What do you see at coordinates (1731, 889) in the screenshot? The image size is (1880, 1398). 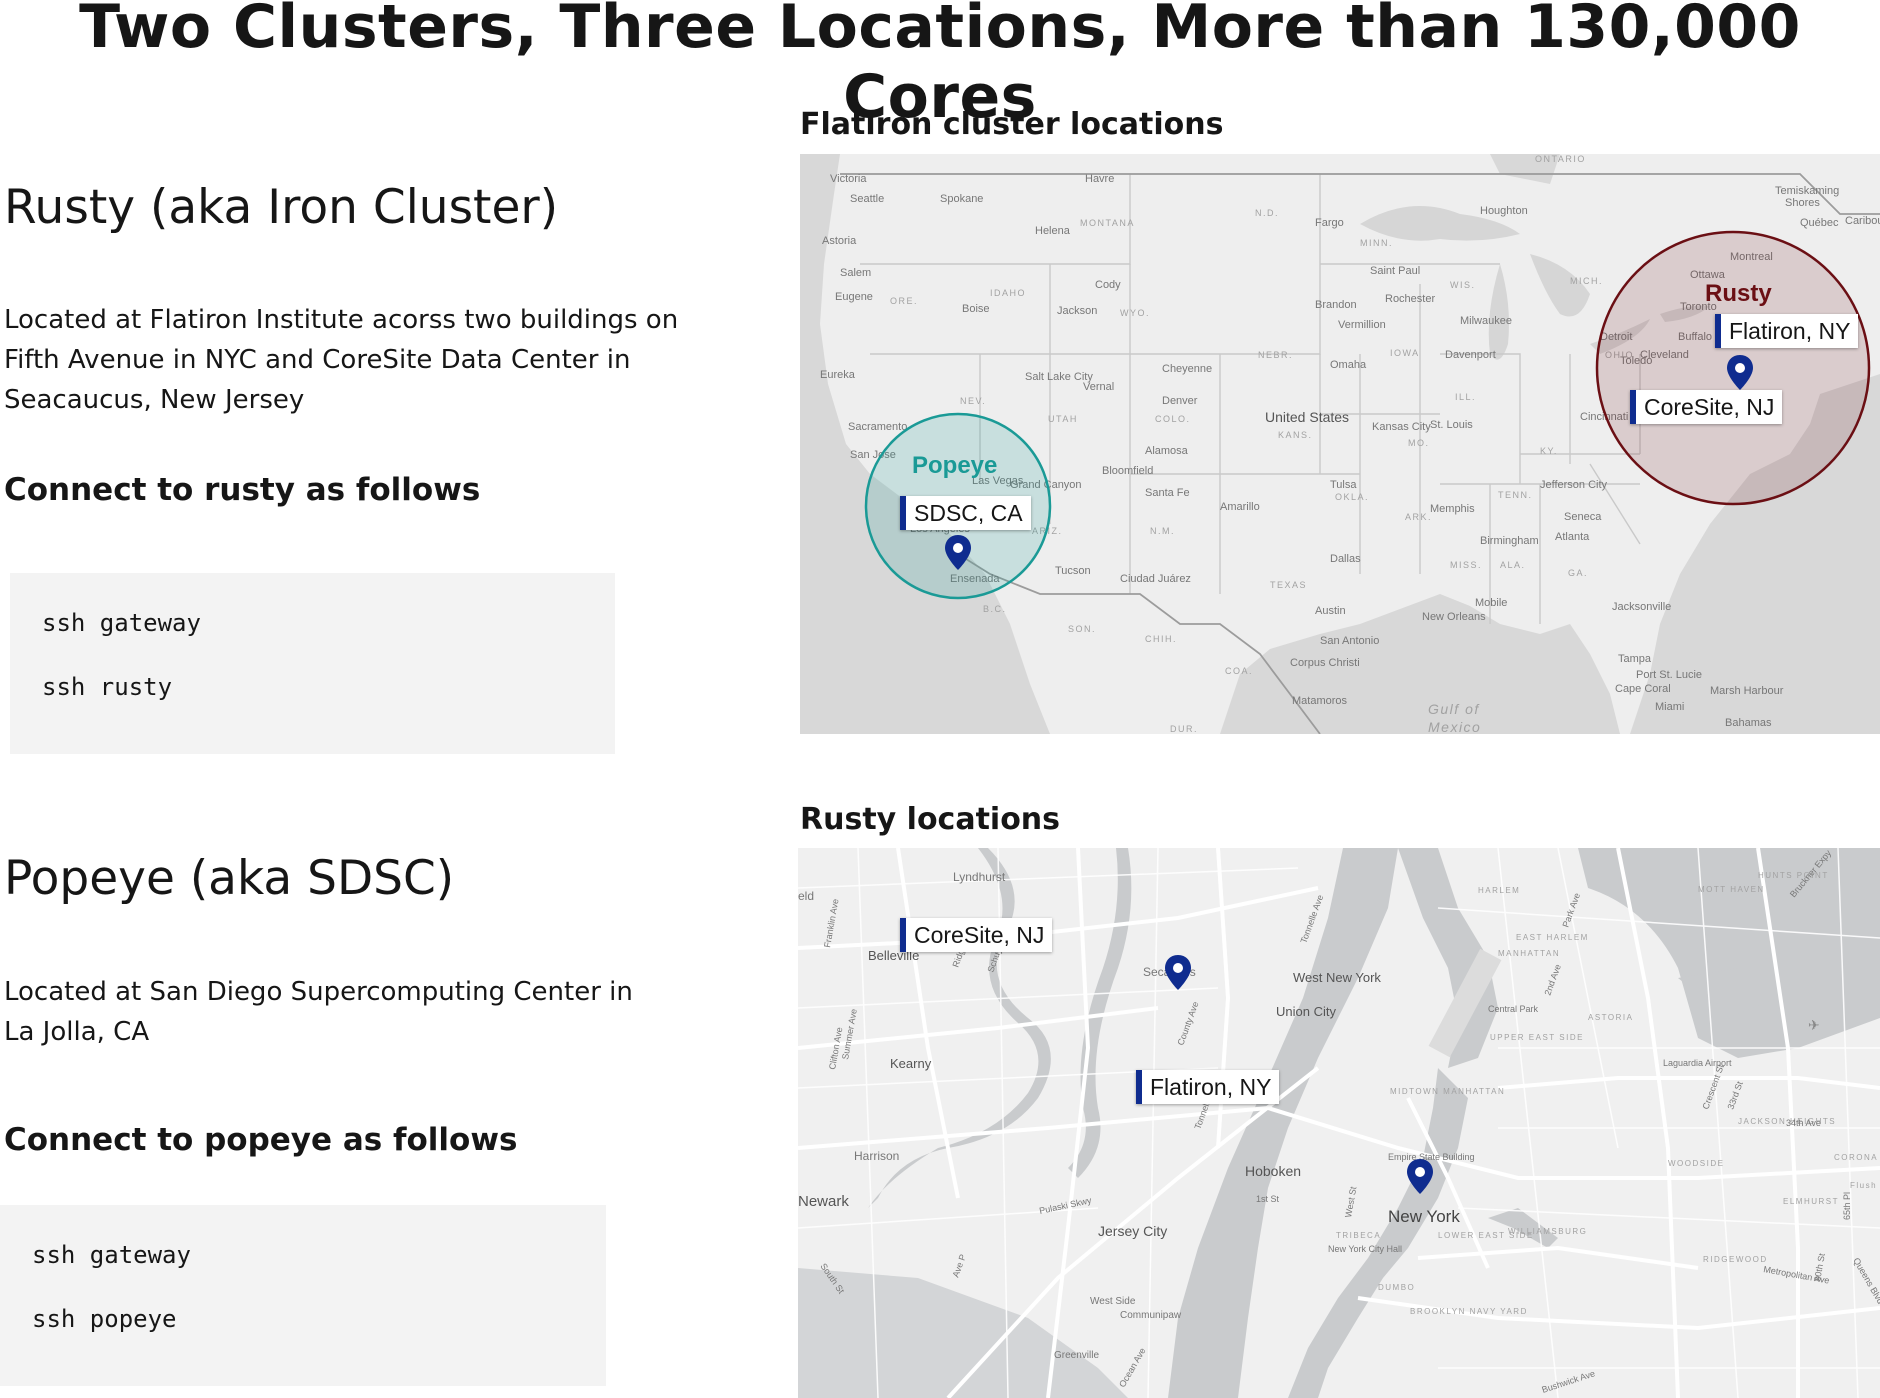 I see `region-label: MOTT HAVEN` at bounding box center [1731, 889].